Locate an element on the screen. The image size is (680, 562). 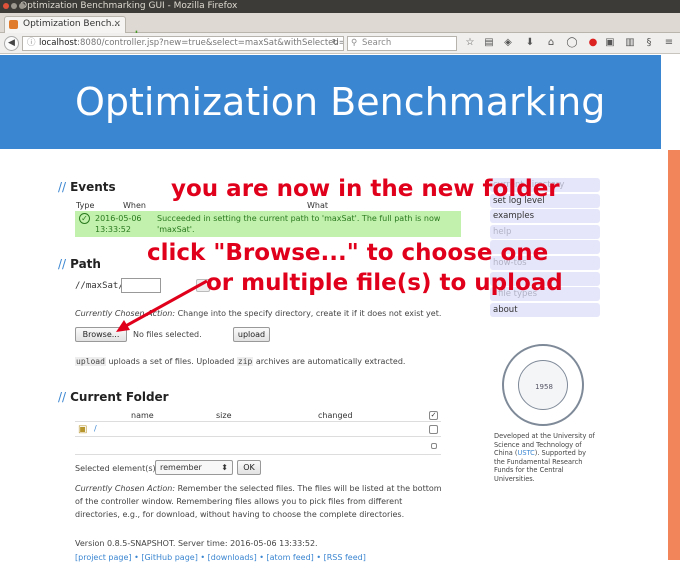
scrollbar is located at coordinates (670, 307).